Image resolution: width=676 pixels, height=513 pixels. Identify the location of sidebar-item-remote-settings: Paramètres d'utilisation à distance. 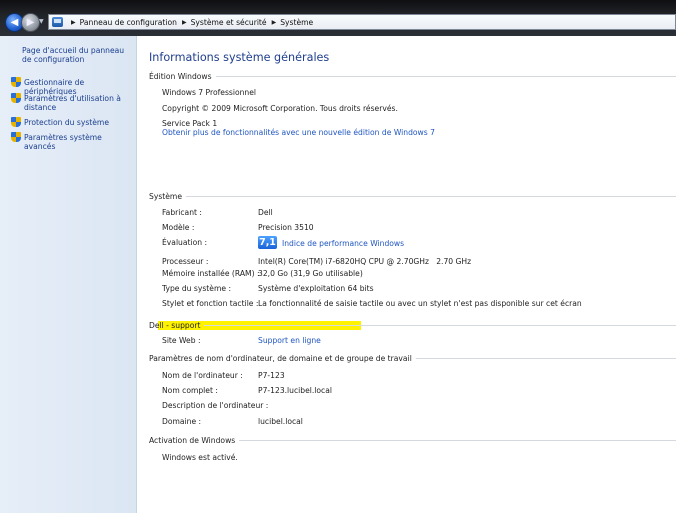
(73, 102).